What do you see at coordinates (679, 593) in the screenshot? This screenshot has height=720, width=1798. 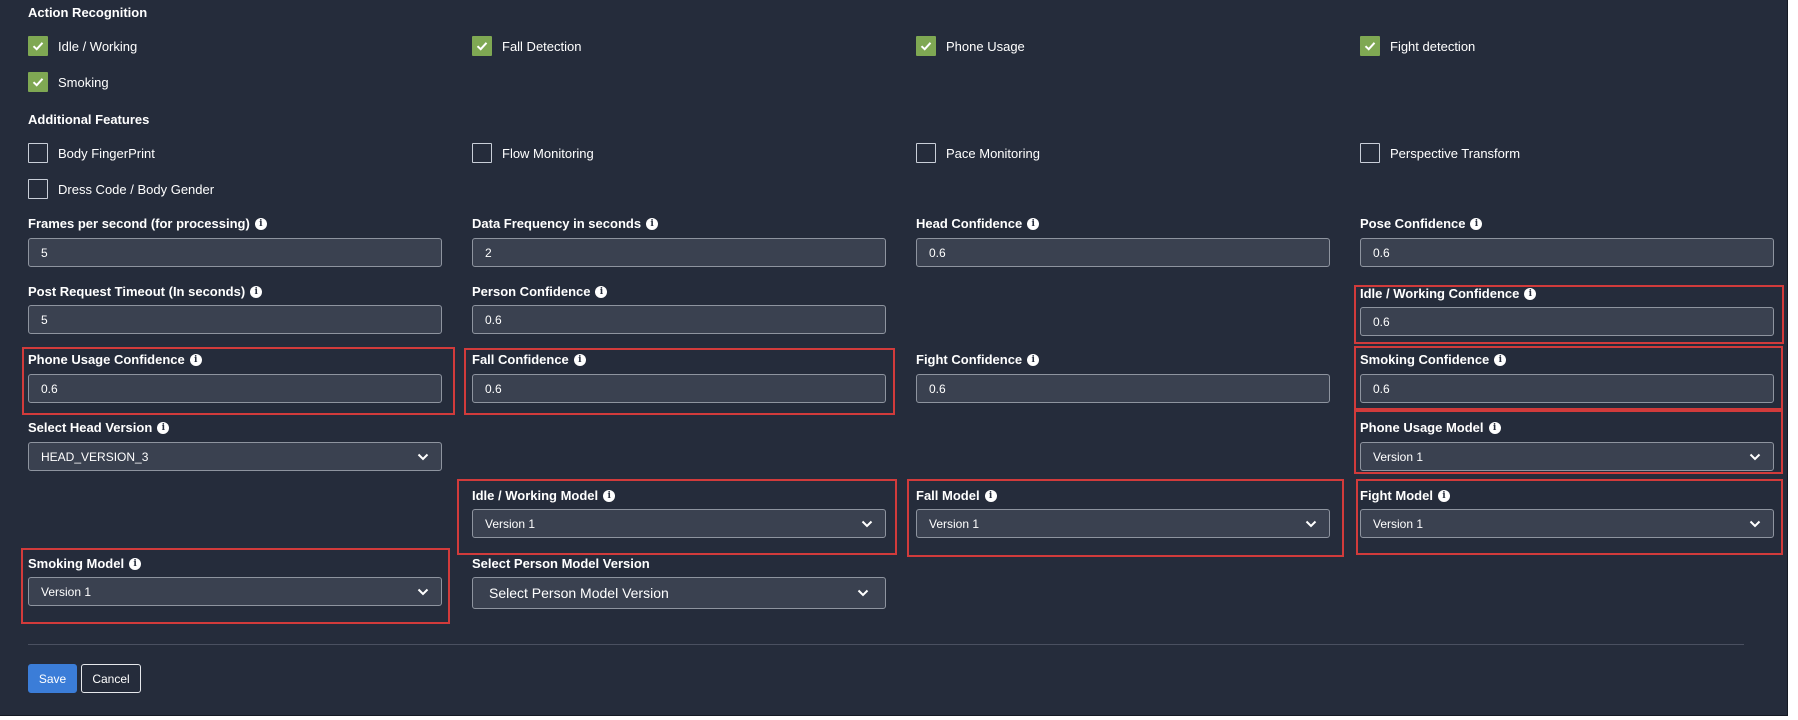 I see `person-model-select: Select Person Model Version` at bounding box center [679, 593].